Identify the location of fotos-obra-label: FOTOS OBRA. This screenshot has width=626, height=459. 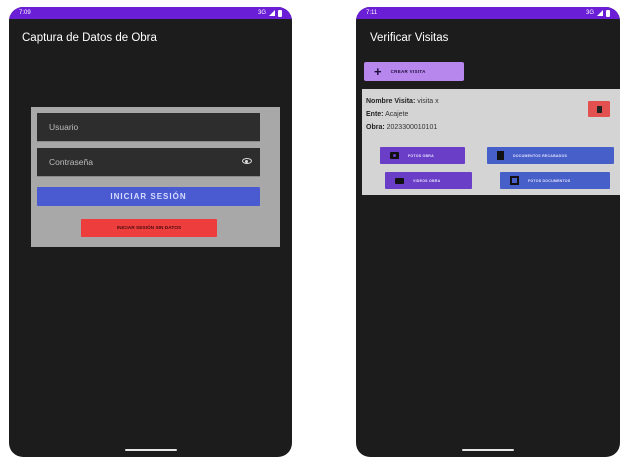
(421, 155).